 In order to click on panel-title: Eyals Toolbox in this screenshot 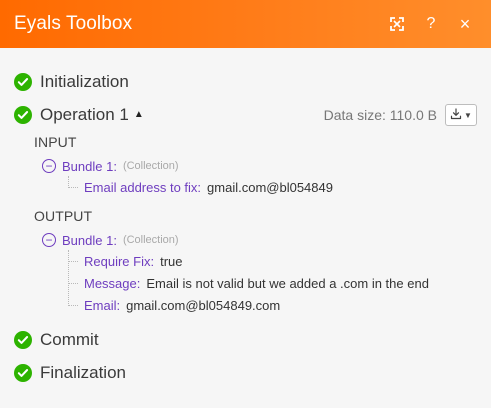, I will do `click(73, 23)`.